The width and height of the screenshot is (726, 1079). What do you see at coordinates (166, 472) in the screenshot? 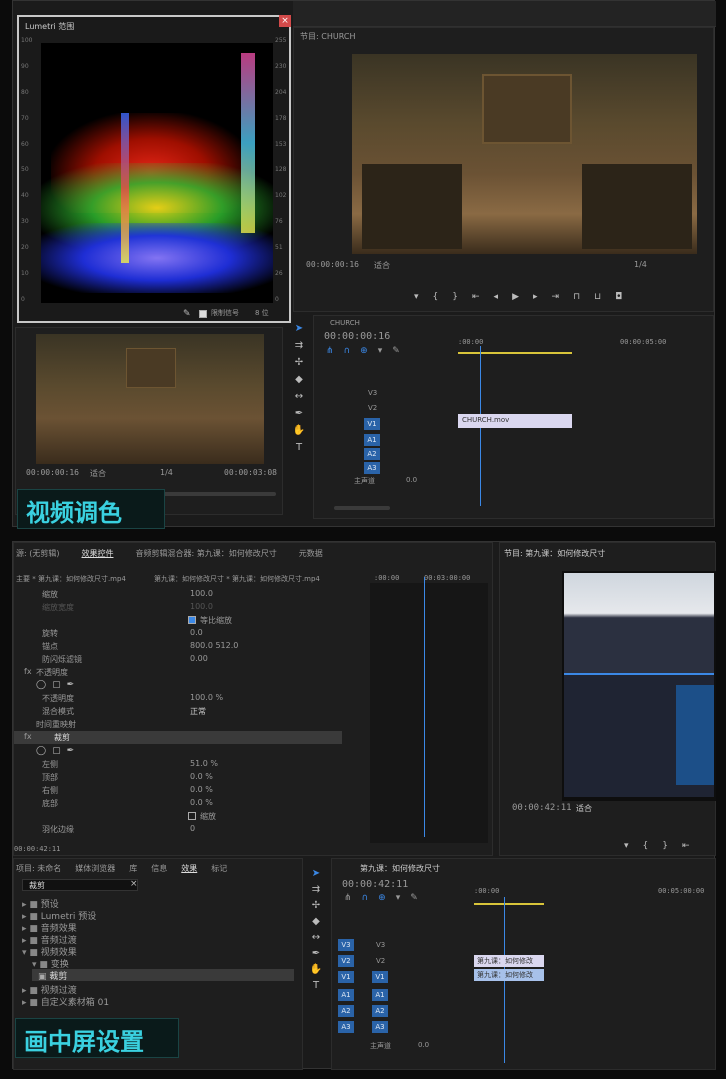
I see `source-res-select: 1/4` at bounding box center [166, 472].